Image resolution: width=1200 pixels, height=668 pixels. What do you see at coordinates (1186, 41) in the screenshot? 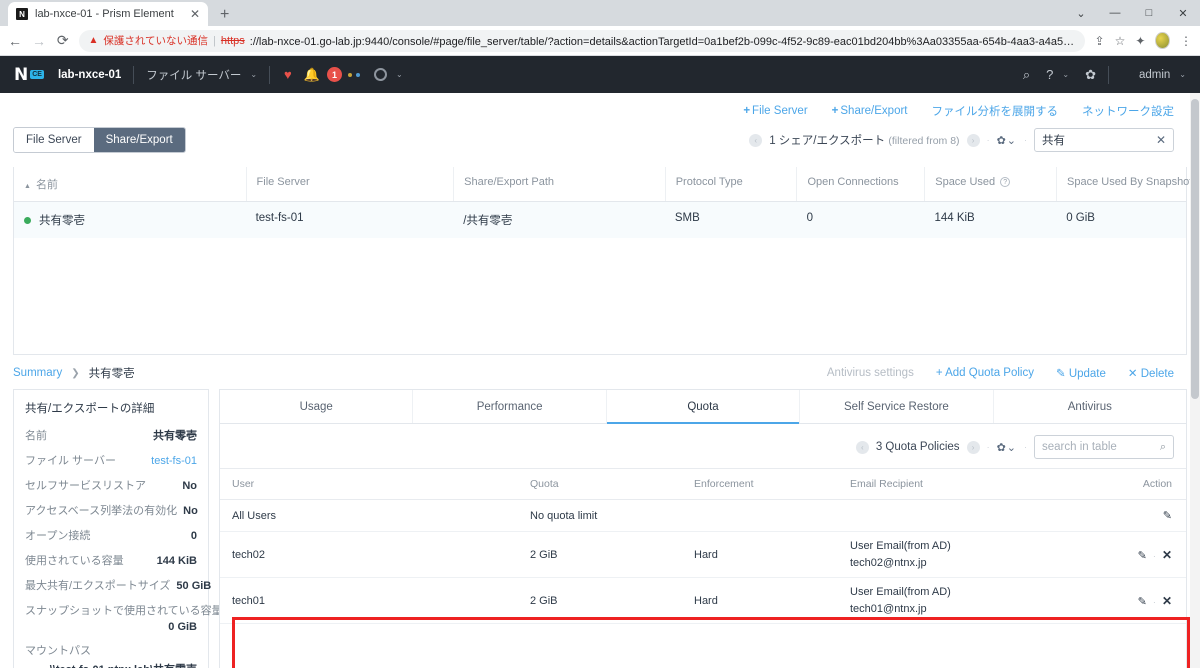
I see `browser-menu-icon: ⋮` at bounding box center [1186, 41].